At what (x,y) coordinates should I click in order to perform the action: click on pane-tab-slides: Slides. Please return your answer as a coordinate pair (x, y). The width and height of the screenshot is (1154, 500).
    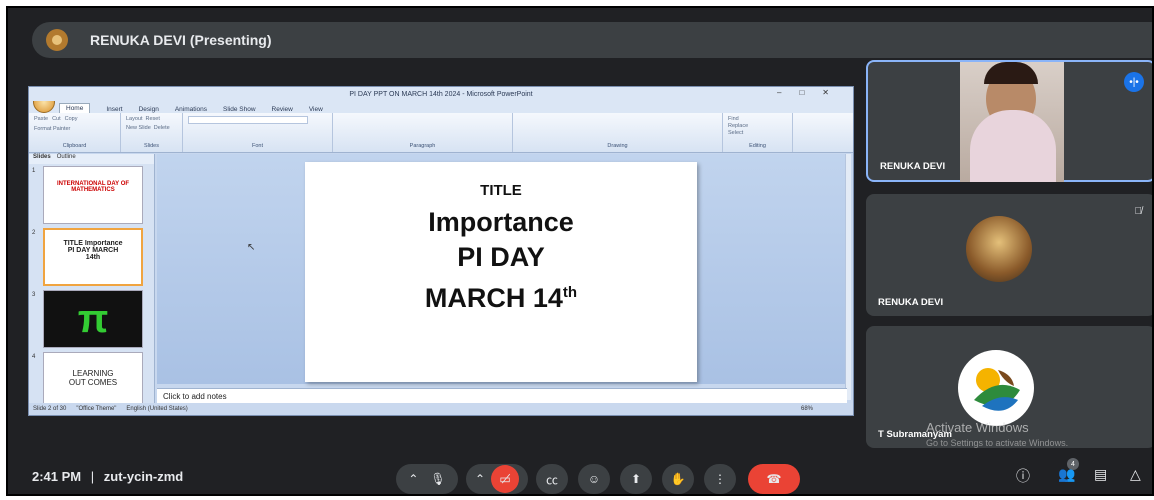
    Looking at the image, I should click on (42, 157).